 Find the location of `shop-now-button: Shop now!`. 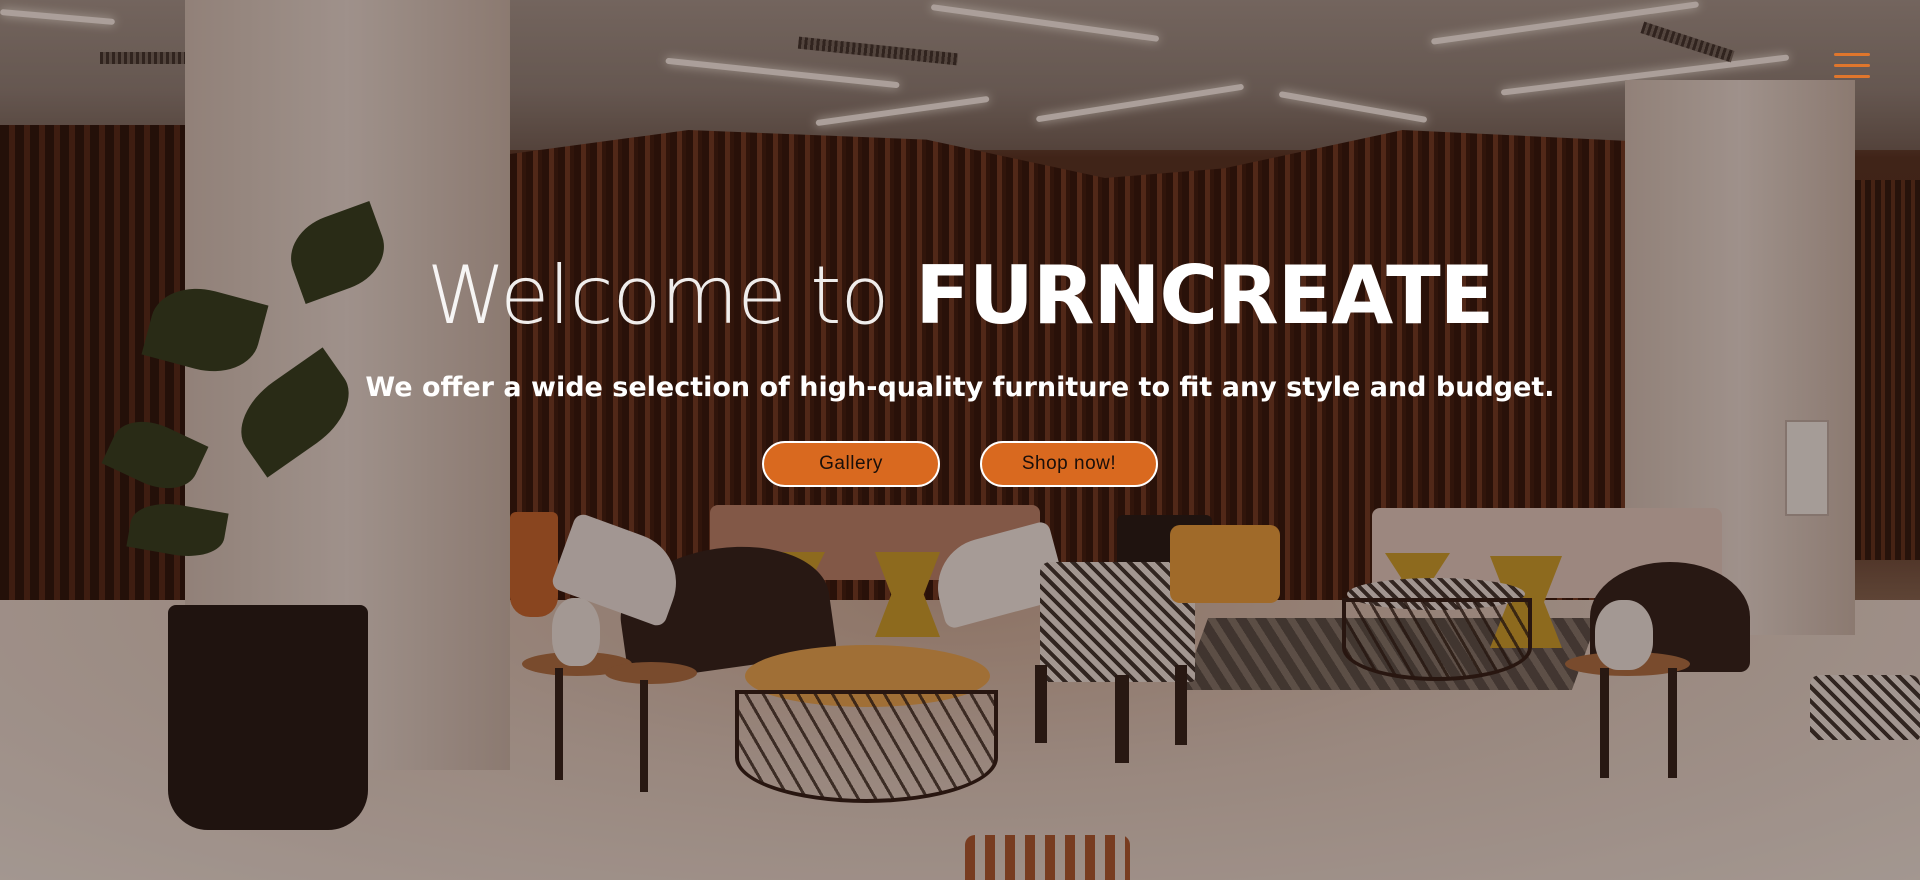

shop-now-button: Shop now! is located at coordinates (1069, 464).